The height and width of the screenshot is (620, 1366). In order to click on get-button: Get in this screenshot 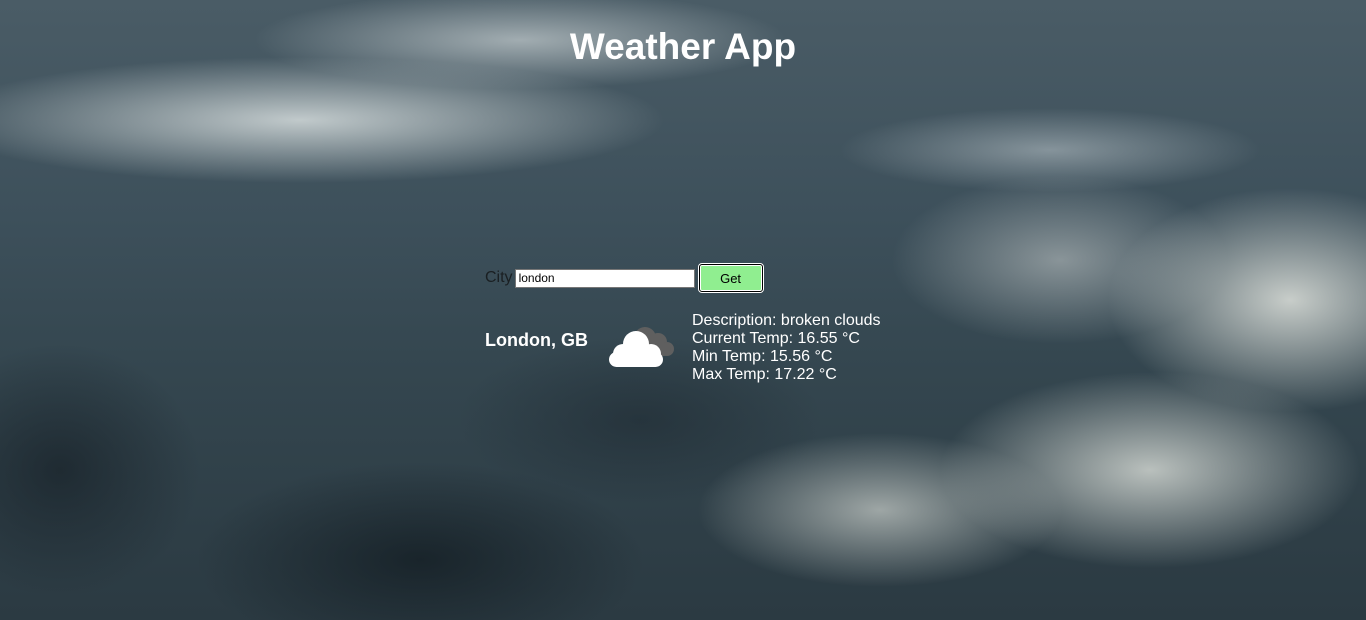, I will do `click(730, 278)`.